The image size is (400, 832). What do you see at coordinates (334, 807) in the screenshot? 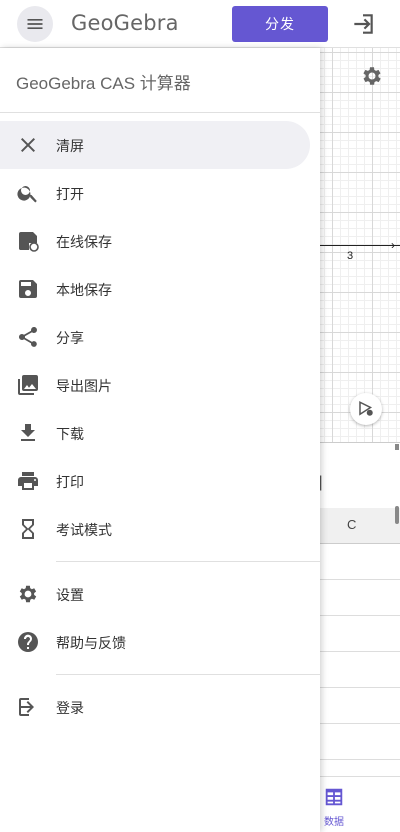
I see `data-tab: 数据` at bounding box center [334, 807].